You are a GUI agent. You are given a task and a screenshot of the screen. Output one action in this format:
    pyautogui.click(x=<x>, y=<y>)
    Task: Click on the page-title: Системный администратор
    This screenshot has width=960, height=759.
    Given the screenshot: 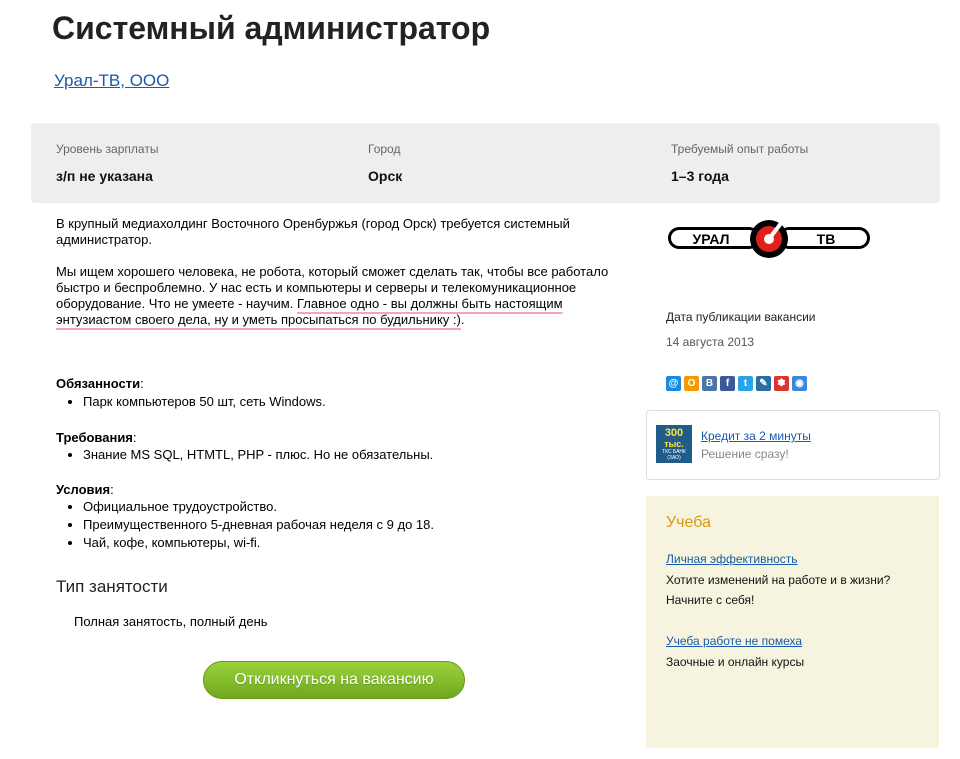 What is the action you would take?
    pyautogui.click(x=271, y=28)
    